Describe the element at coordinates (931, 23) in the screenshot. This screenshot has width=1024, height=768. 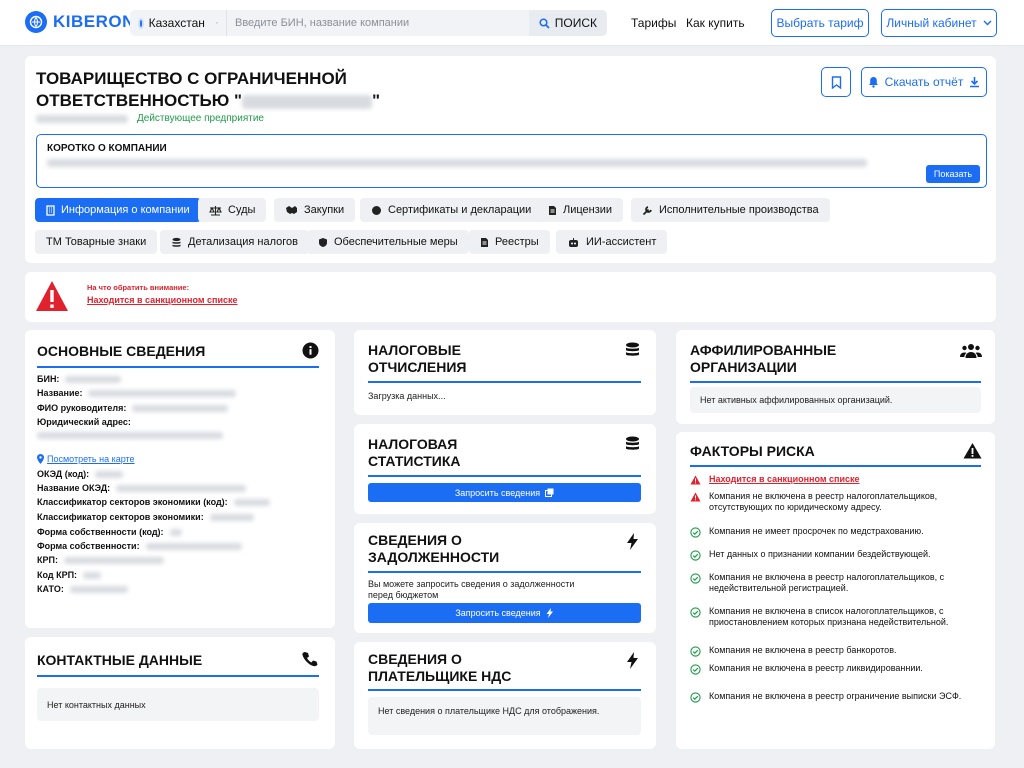
I see `cabinet-label: Личный кабинет` at that location.